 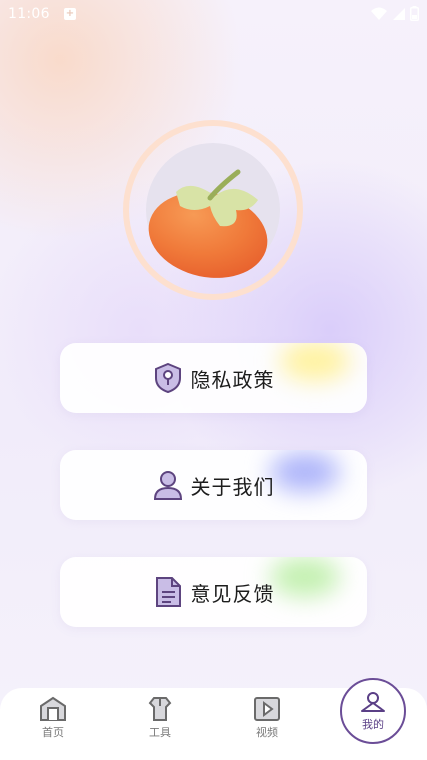 I want to click on tab-video-label: 视频, so click(x=267, y=732).